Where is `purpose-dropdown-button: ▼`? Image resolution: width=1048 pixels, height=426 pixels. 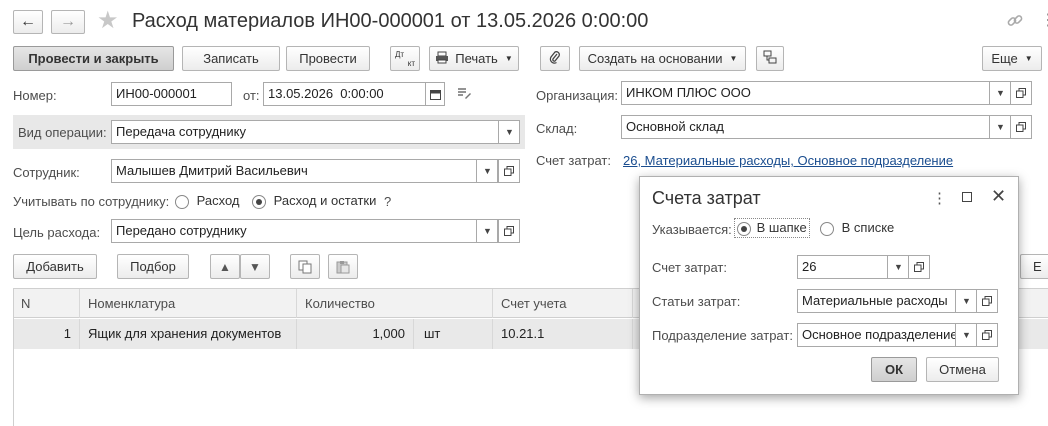 purpose-dropdown-button: ▼ is located at coordinates (486, 231).